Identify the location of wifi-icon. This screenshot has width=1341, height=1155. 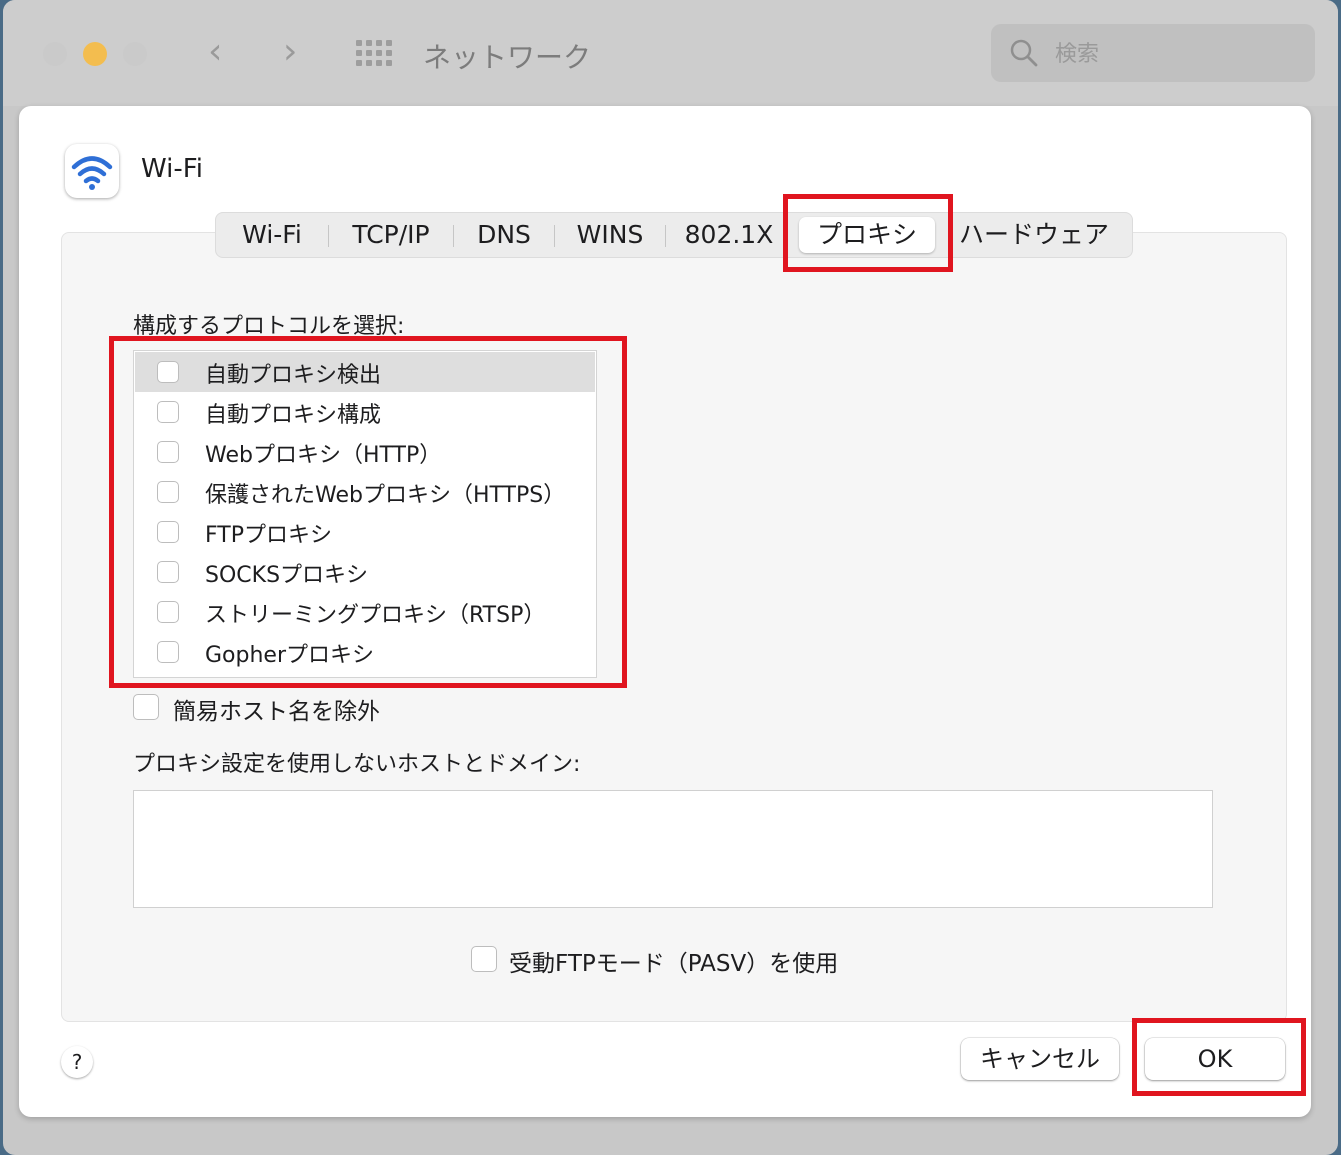
(92, 173).